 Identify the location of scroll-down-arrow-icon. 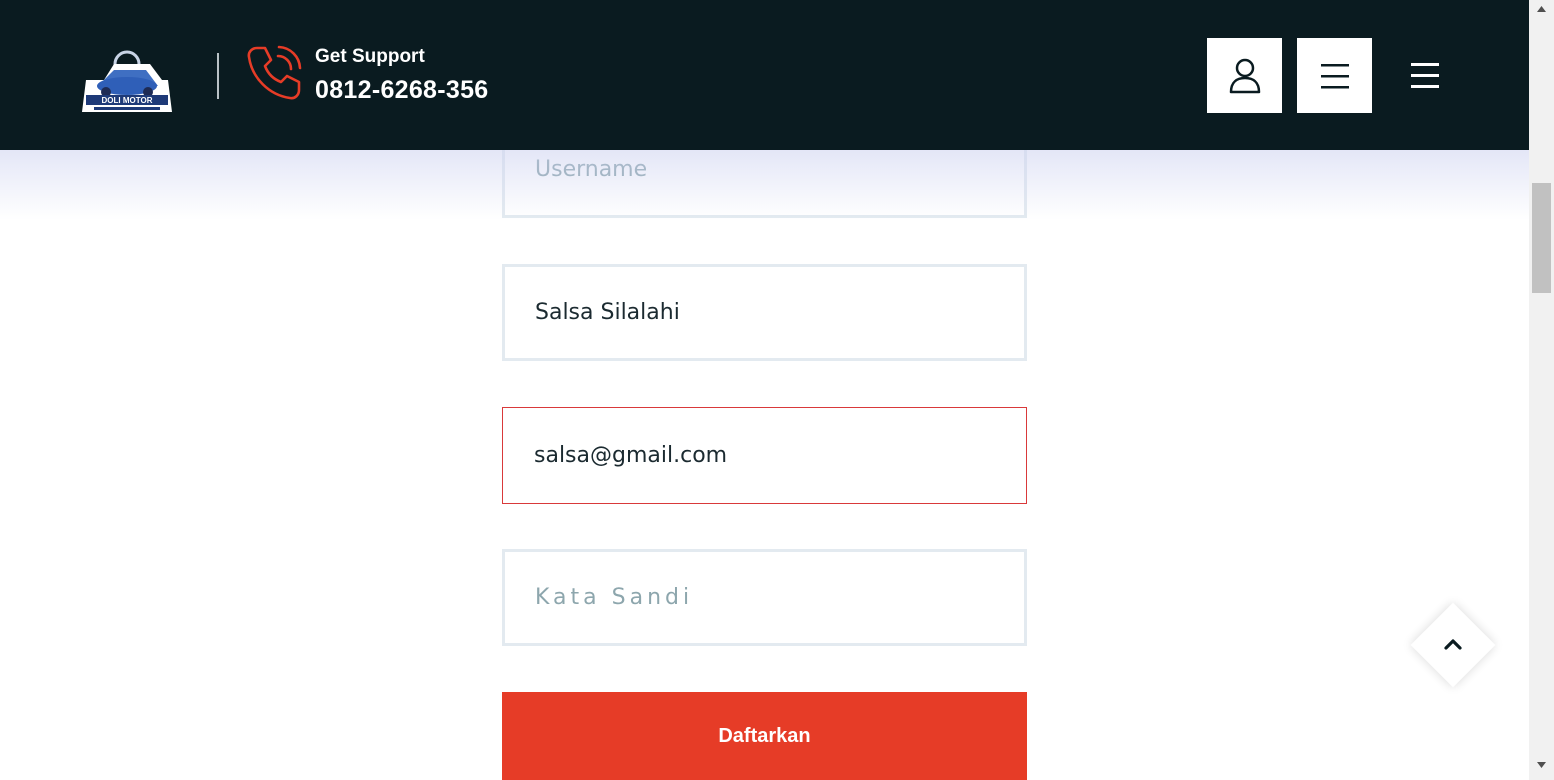
(1541, 765).